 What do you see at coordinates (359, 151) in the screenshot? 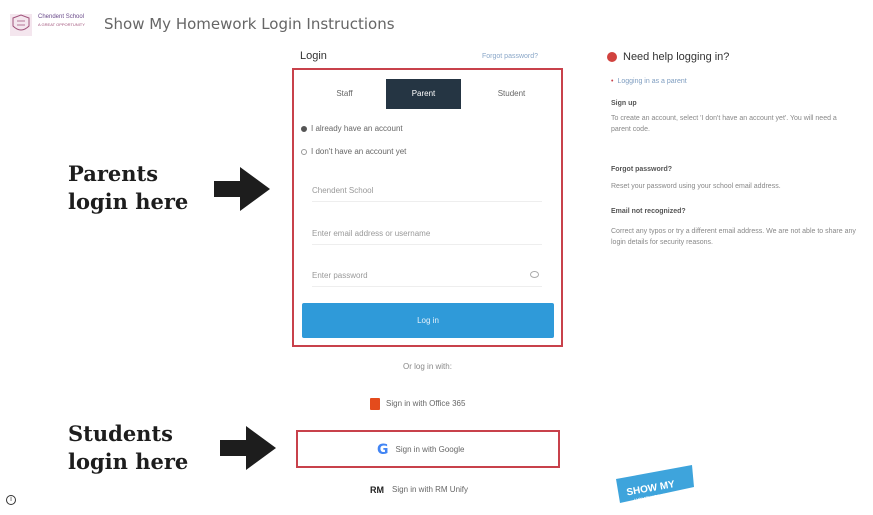
I see `radio-no-account-label: I don't have an account yet` at bounding box center [359, 151].